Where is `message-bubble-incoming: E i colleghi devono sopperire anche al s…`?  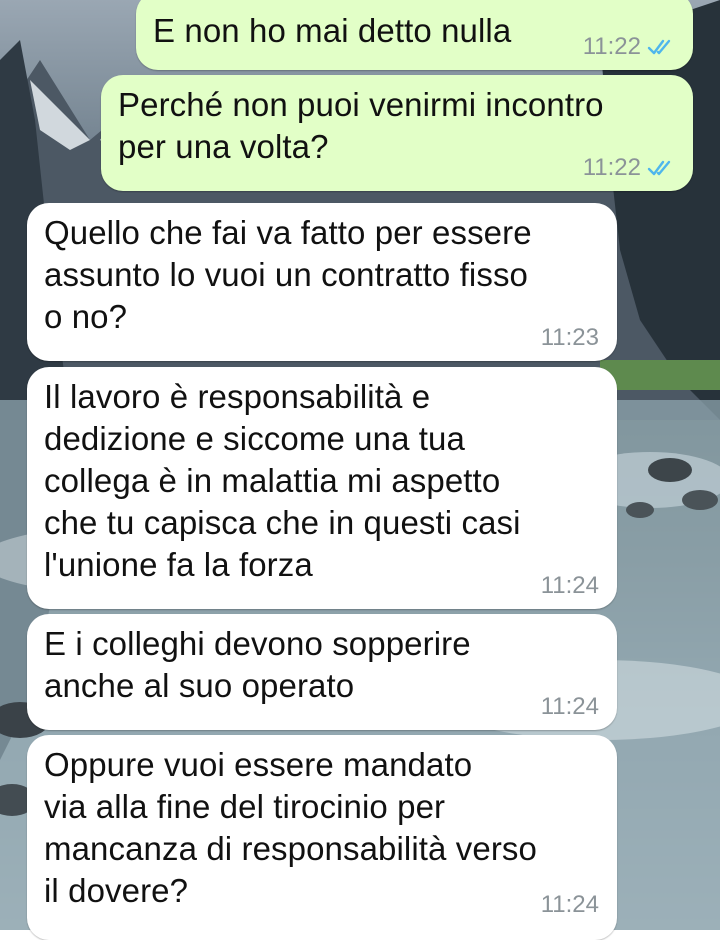
message-bubble-incoming: E i colleghi devono sopperire anche al s… is located at coordinates (322, 672).